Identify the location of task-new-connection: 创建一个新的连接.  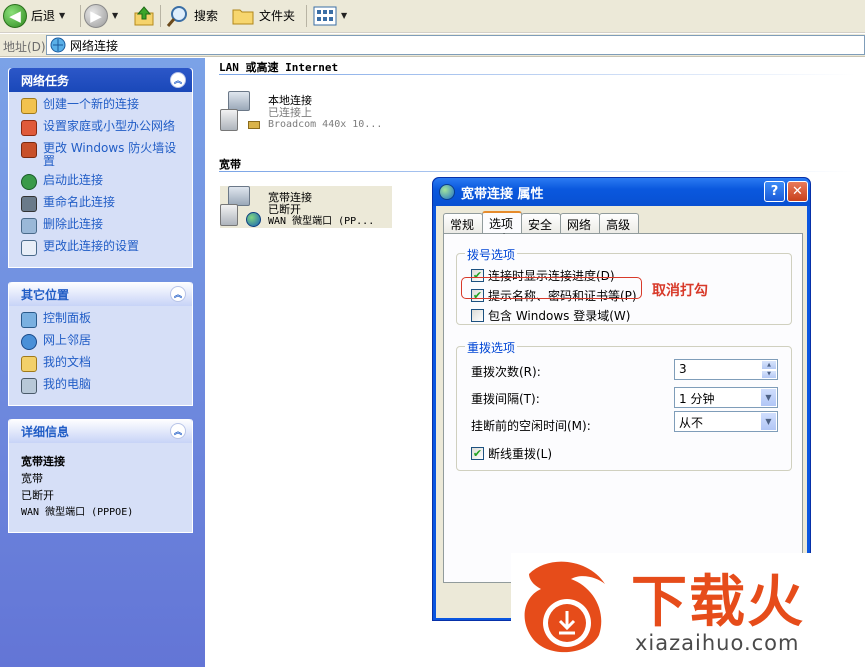
(101, 106).